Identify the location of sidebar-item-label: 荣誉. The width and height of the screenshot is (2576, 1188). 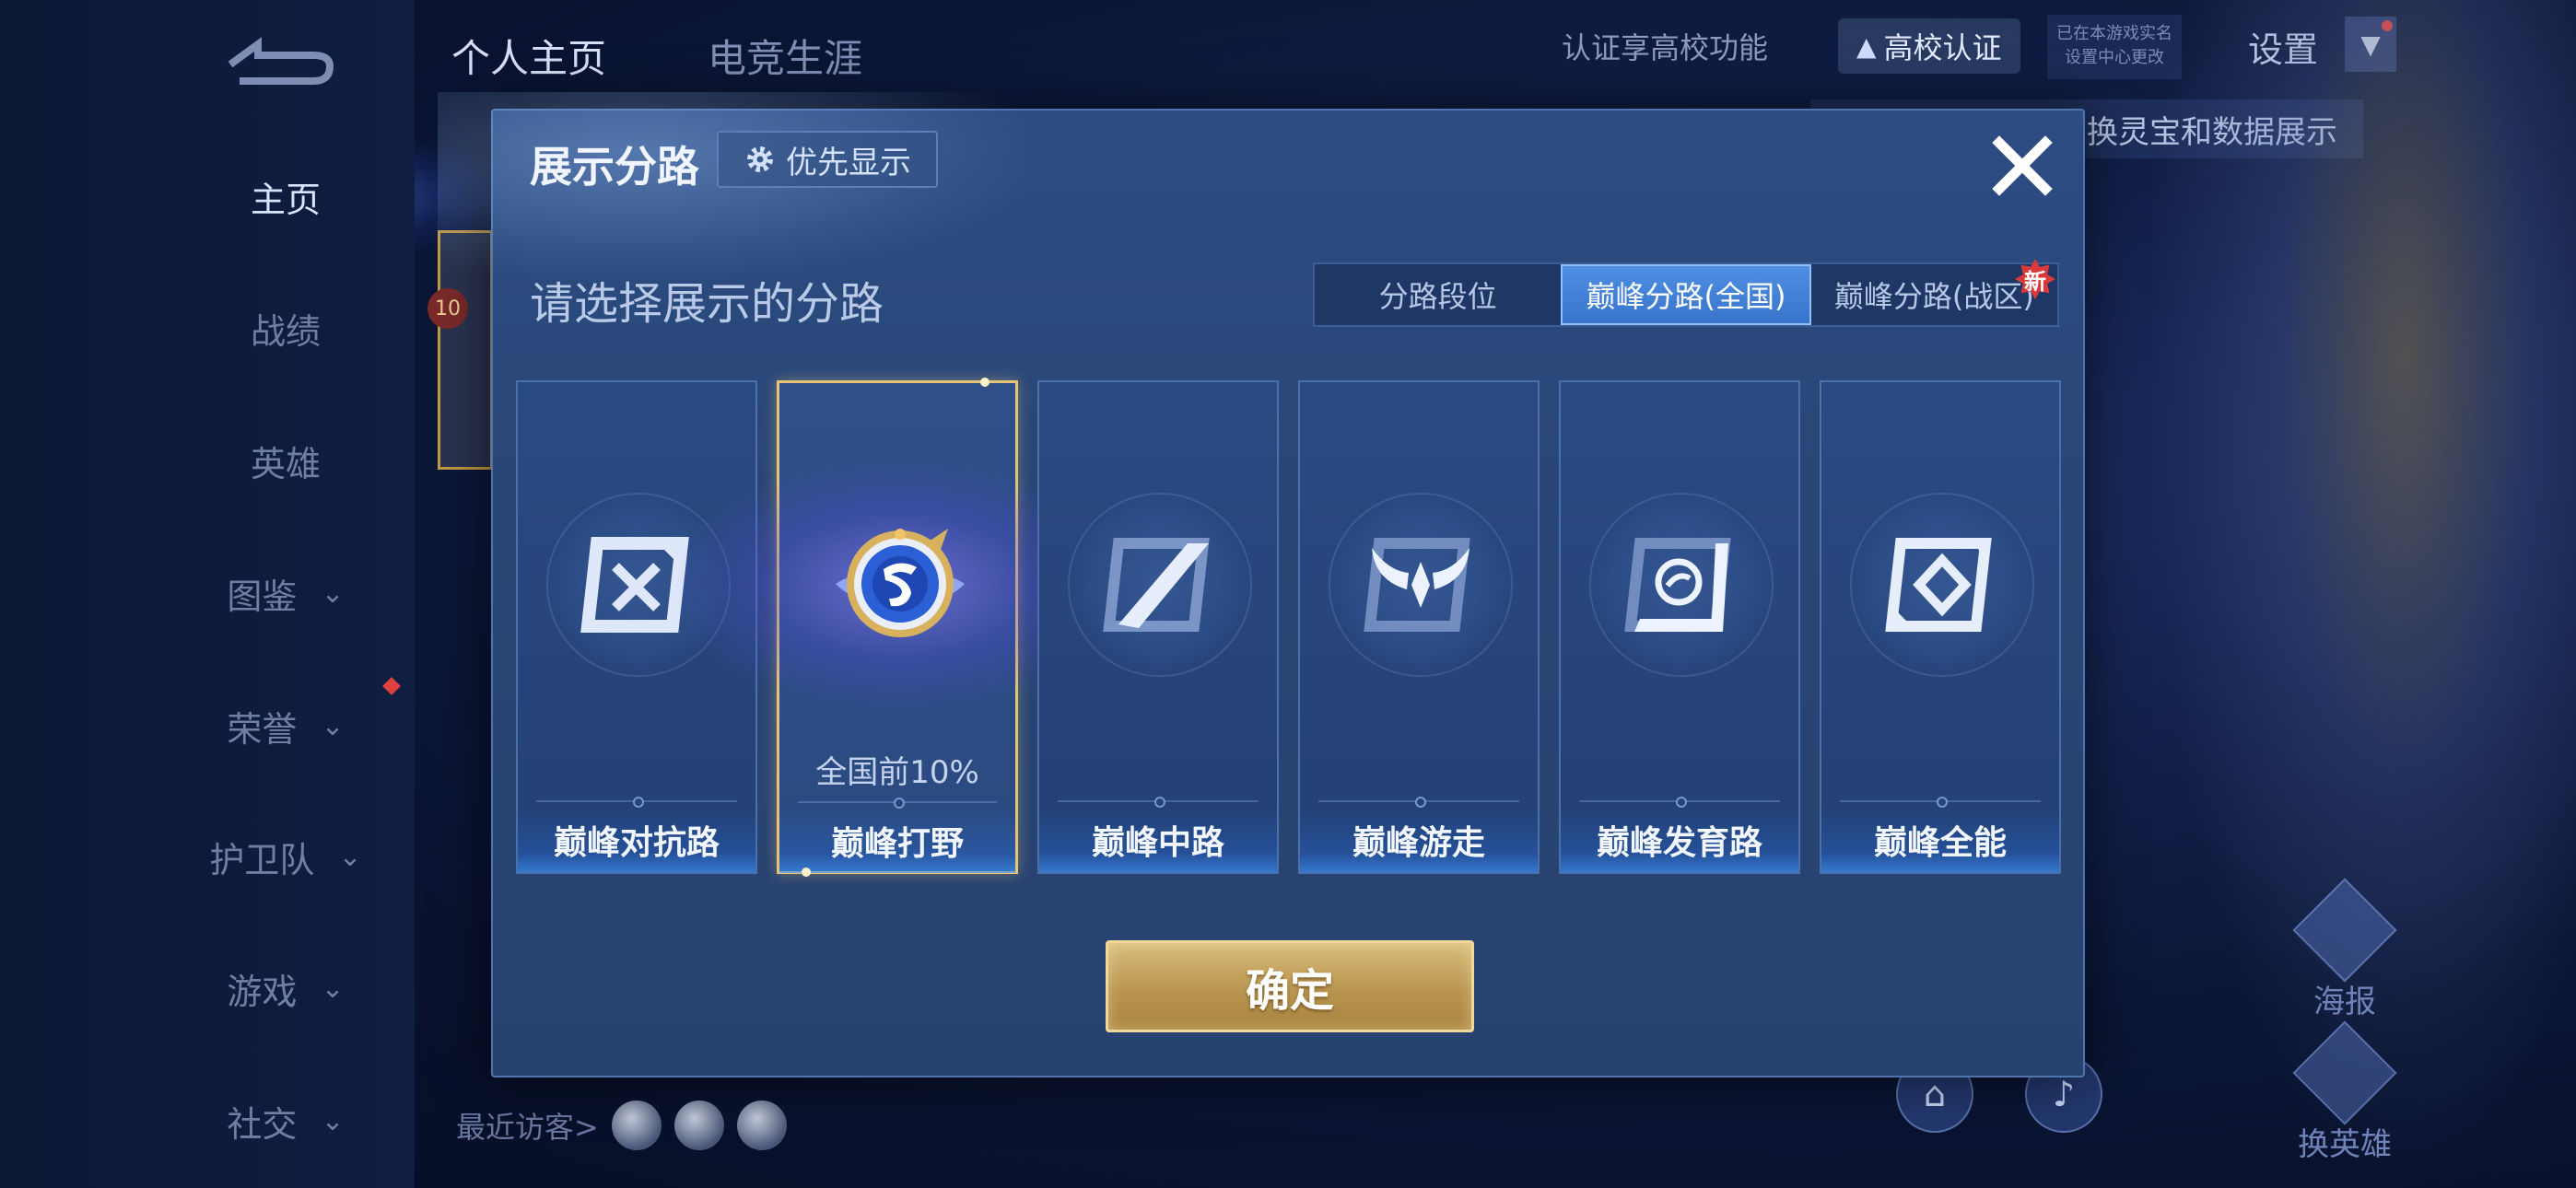
(262, 729).